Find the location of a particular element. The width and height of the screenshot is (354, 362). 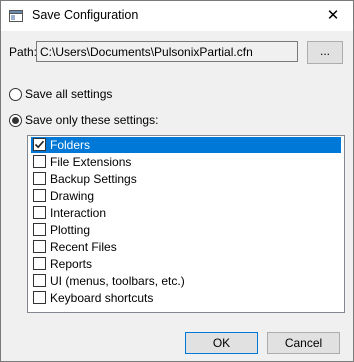

list-item: File Extensions is located at coordinates (186, 162).